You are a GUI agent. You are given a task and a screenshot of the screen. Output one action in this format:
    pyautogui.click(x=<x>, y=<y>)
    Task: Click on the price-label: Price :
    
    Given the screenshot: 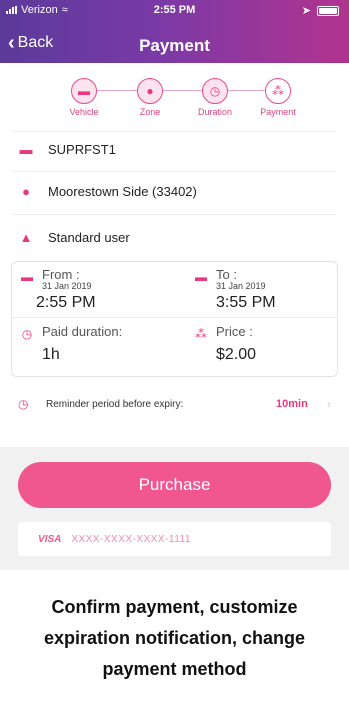 What is the action you would take?
    pyautogui.click(x=234, y=331)
    